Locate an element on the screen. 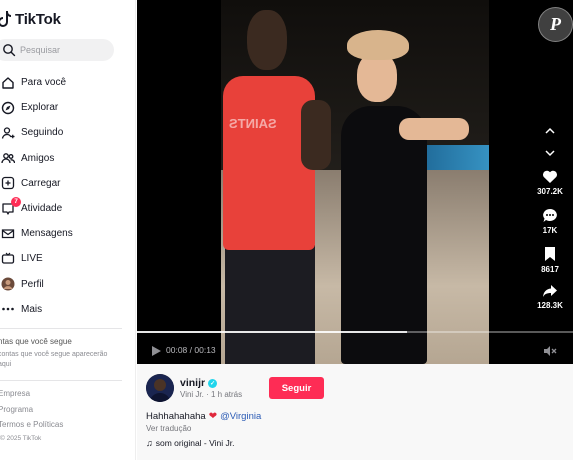  following-accounts-title: ntas que você segue is located at coordinates (36, 341).